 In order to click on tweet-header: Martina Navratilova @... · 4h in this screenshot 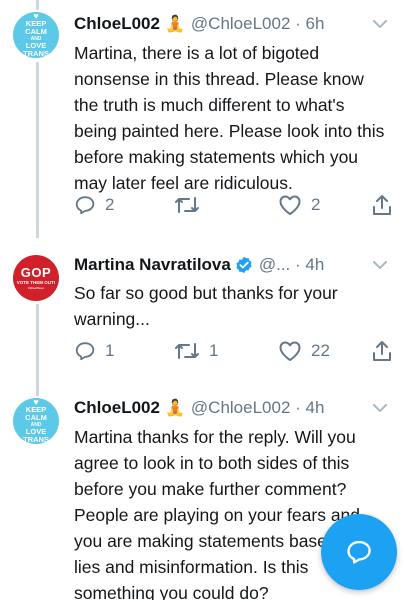, I will do `click(231, 265)`.